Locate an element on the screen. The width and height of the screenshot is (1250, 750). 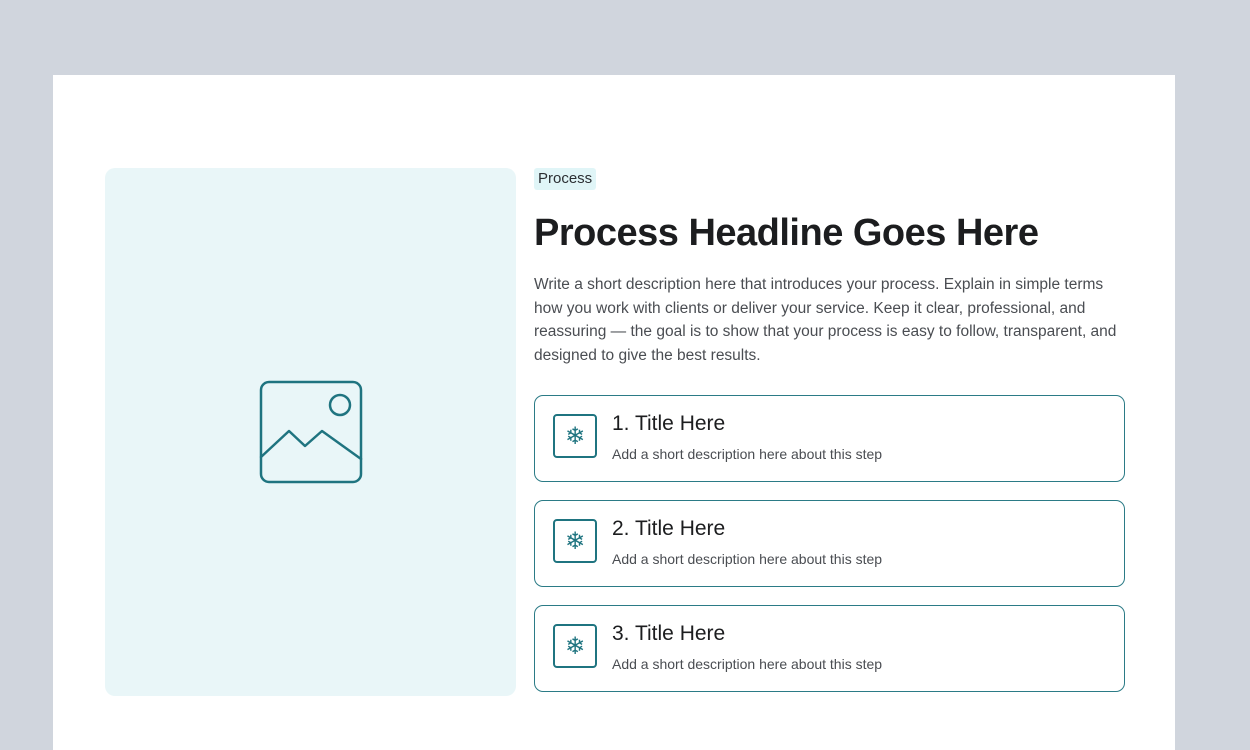
image-placeholder-icon is located at coordinates (311, 432).